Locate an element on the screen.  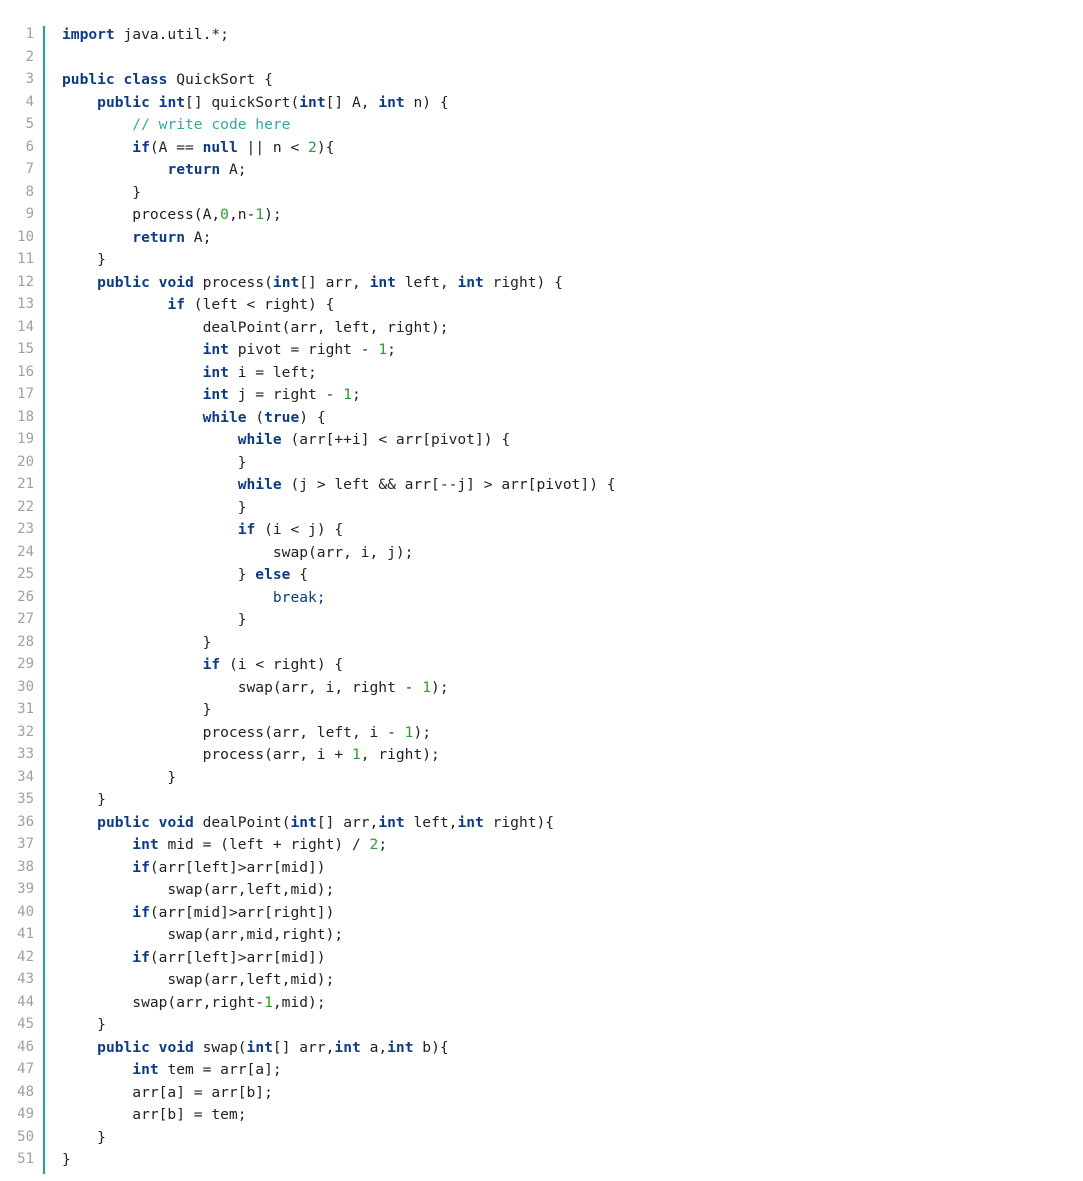
line-number: 39 is located at coordinates (25, 889).